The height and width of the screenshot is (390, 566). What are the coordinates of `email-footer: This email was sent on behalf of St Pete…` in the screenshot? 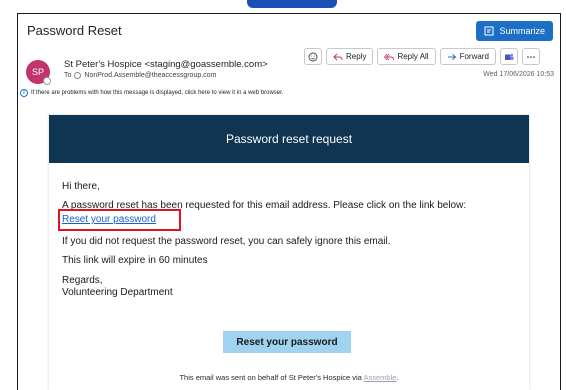 It's located at (289, 377).